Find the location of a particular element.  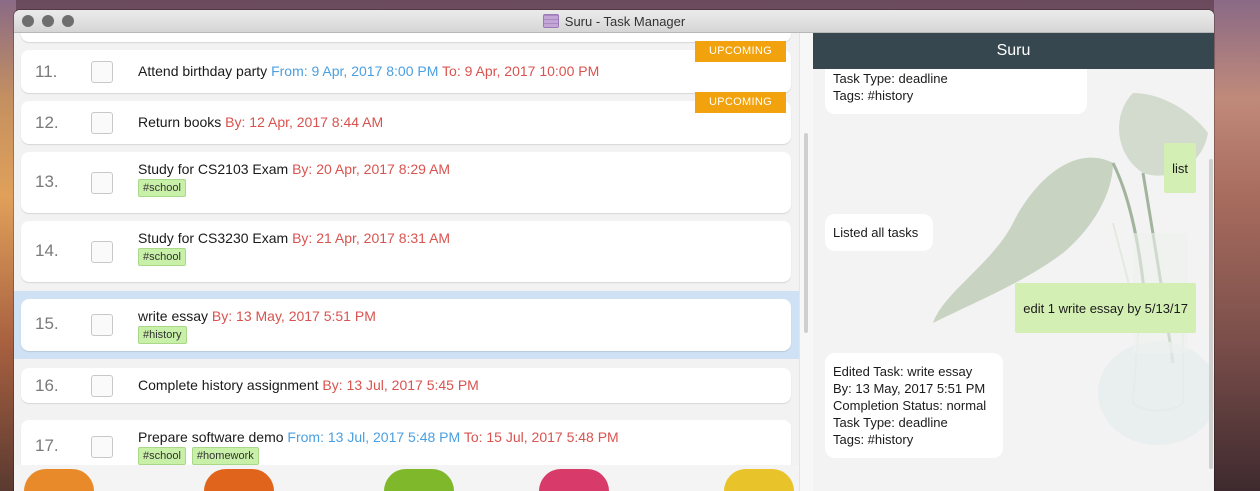

message-line: edit 1 write essay by 5/13/17 is located at coordinates (1105, 308).